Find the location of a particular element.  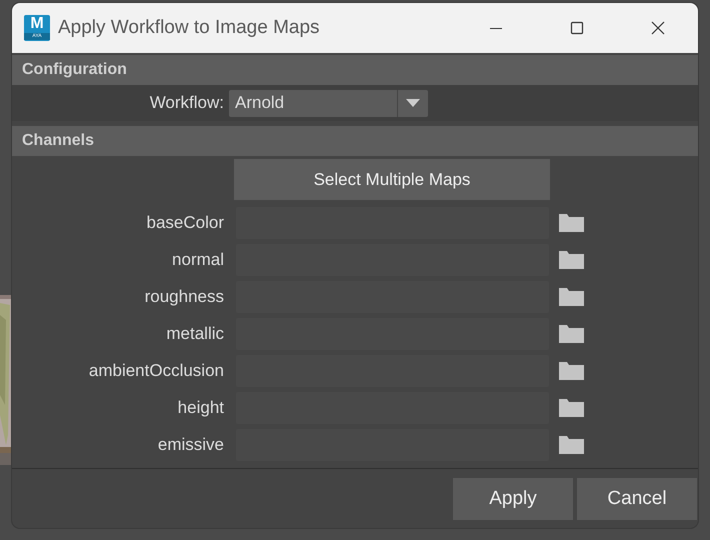

window-title: Apply Workflow to Image Maps is located at coordinates (189, 28).